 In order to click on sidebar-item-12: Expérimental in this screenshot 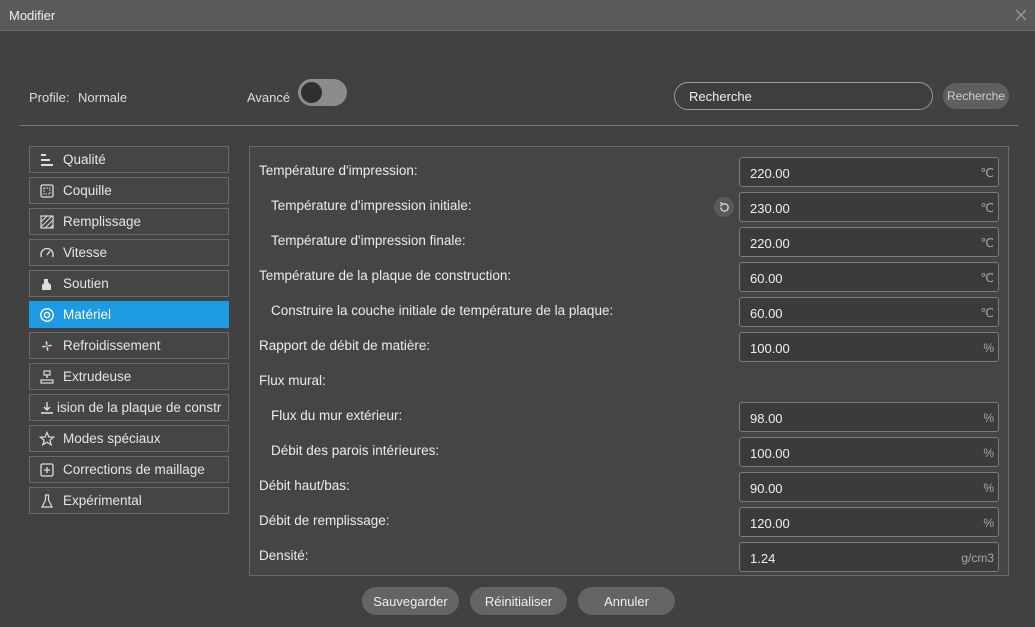, I will do `click(129, 500)`.